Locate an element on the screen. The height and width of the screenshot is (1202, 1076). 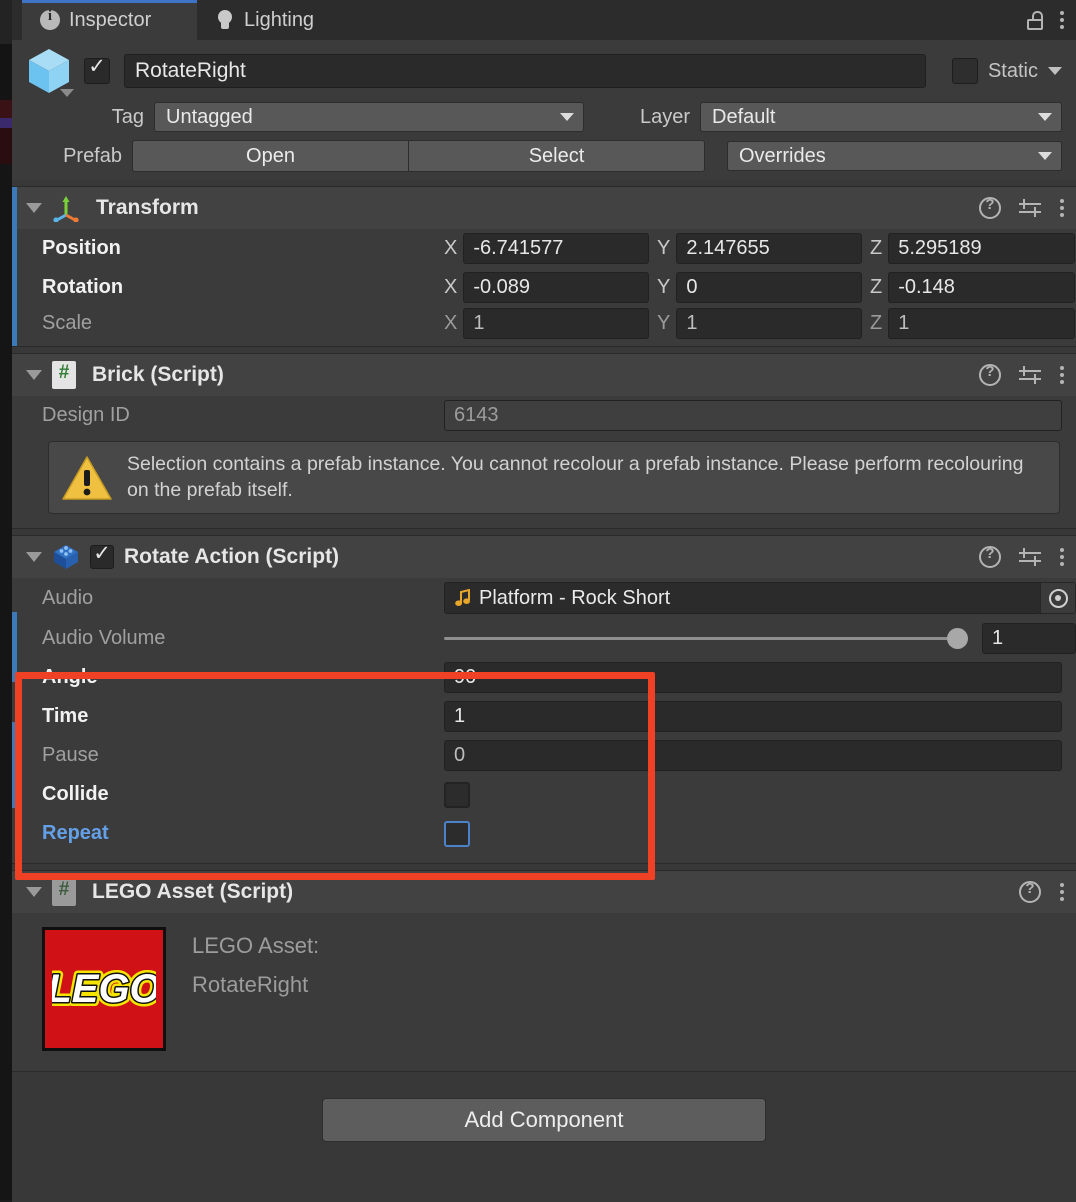
scale-x-axis-label: X is located at coordinates (451, 323).